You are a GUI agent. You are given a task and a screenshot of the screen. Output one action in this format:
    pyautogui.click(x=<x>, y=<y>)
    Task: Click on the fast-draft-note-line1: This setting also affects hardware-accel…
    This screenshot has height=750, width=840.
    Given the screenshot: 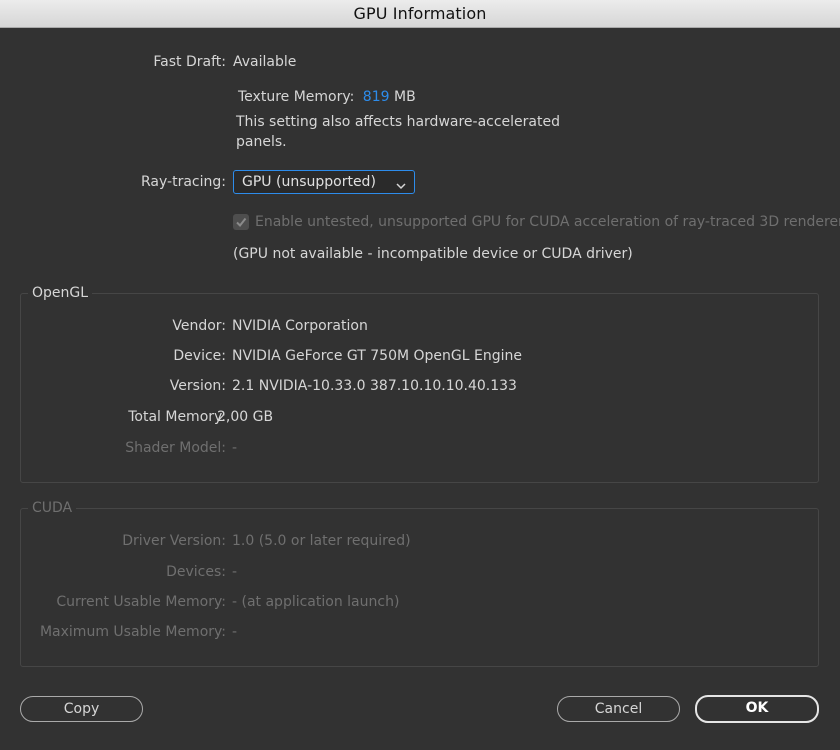 What is the action you would take?
    pyautogui.click(x=398, y=122)
    